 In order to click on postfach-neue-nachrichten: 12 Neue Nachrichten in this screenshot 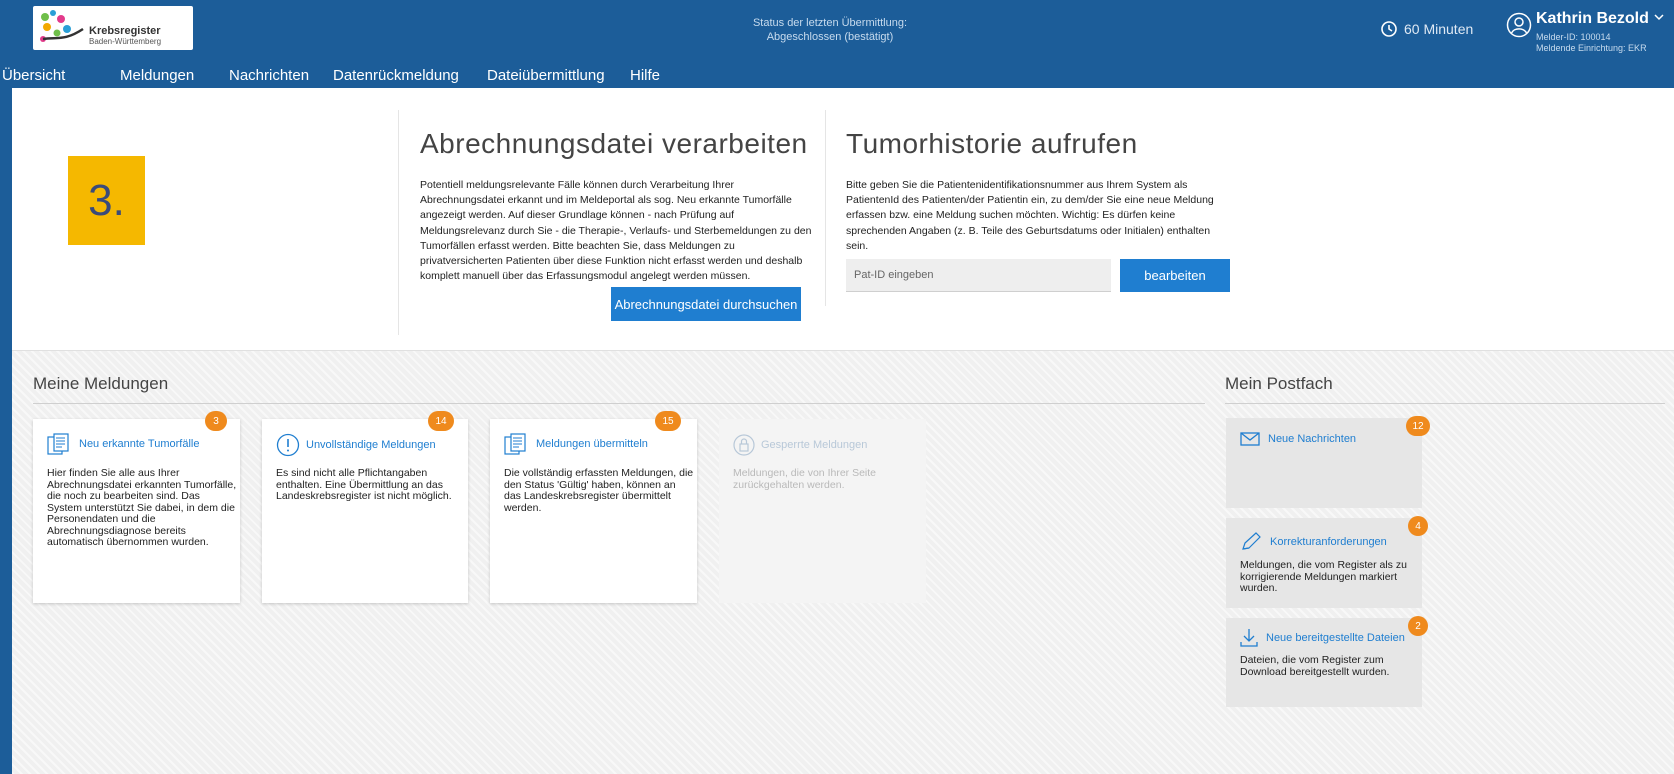, I will do `click(1328, 462)`.